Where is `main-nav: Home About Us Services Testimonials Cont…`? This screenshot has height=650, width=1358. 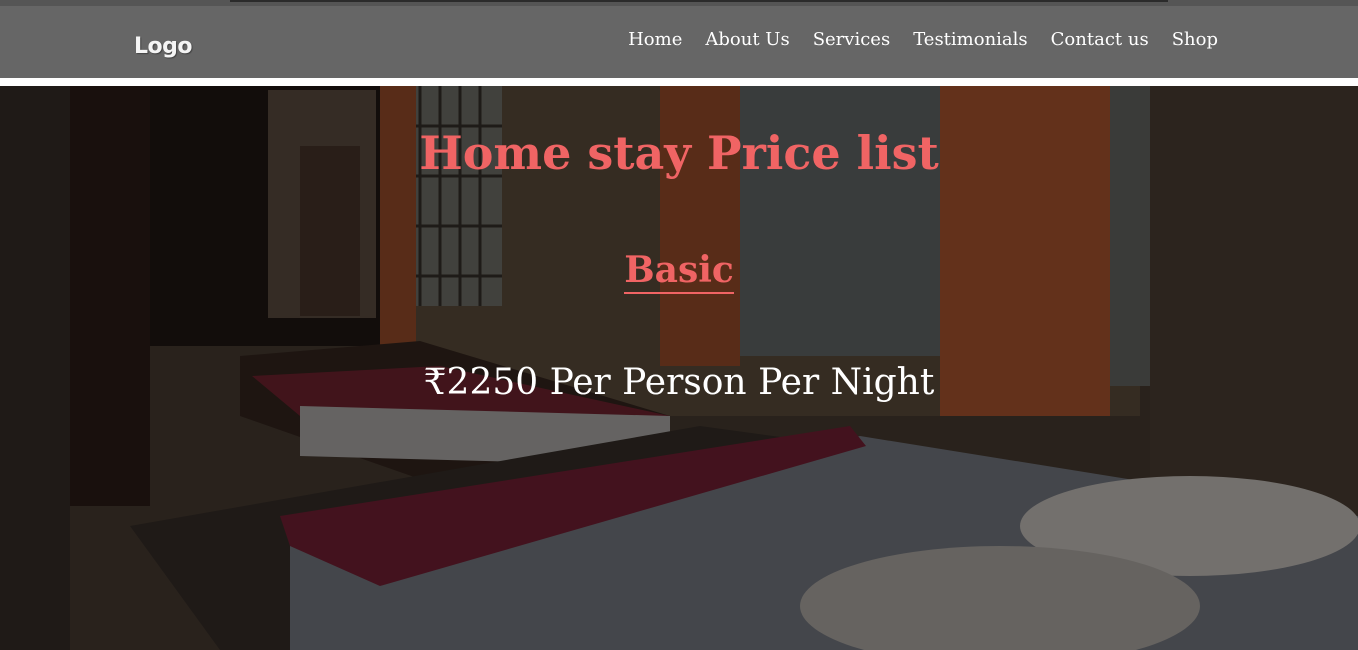
main-nav: Home About Us Services Testimonials Cont… is located at coordinates (923, 39).